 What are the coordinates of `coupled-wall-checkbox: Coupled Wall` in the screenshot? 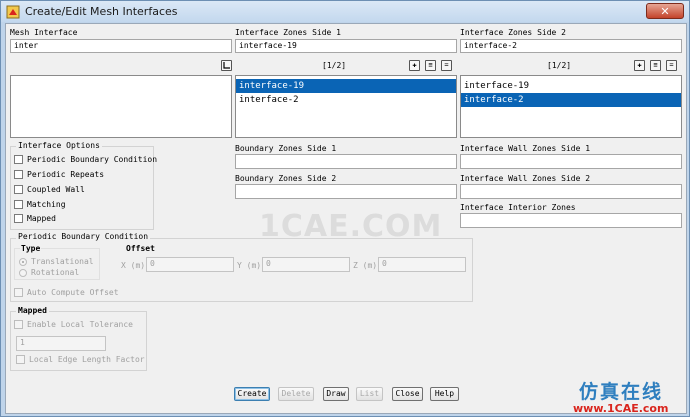 It's located at (49, 189).